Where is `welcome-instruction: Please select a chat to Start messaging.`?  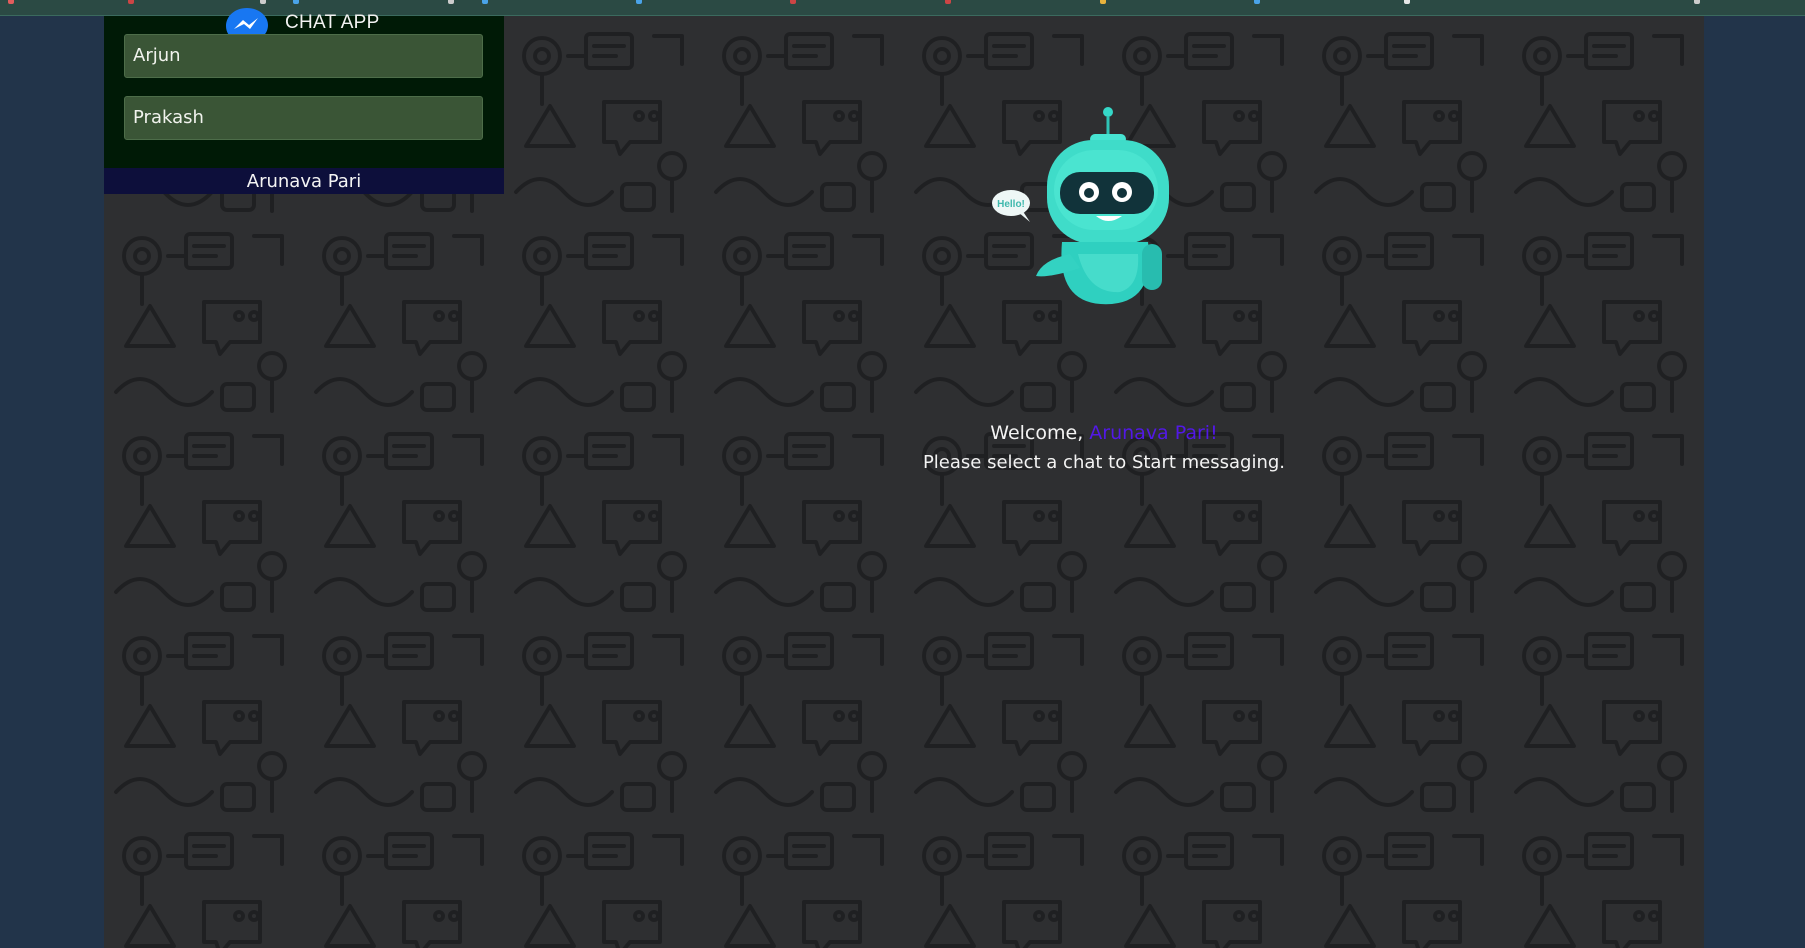 welcome-instruction: Please select a chat to Start messaging. is located at coordinates (1104, 462).